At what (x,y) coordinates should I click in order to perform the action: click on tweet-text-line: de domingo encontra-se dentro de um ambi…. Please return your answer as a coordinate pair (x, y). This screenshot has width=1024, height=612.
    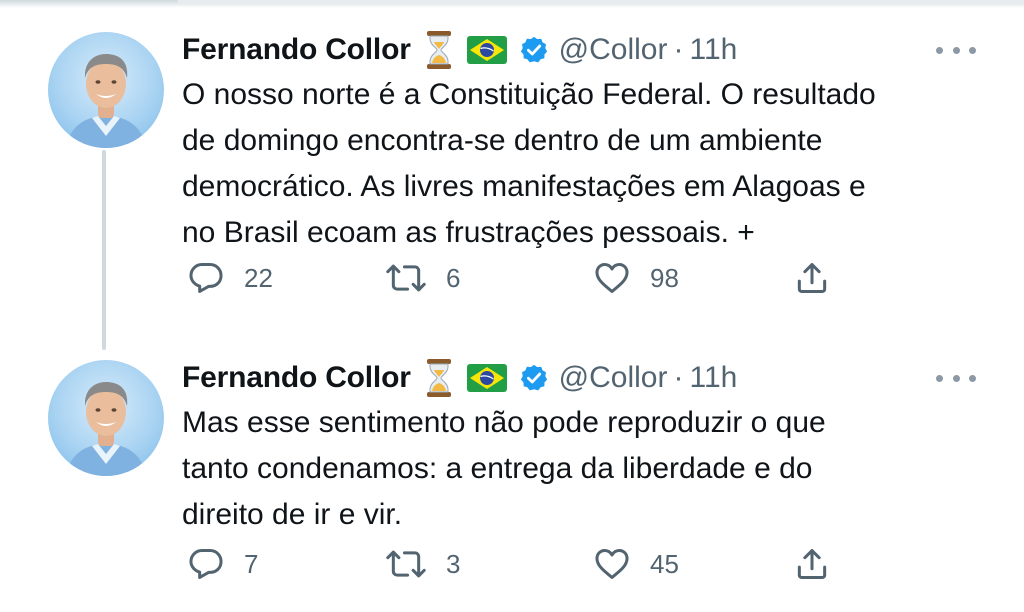
    Looking at the image, I should click on (502, 140).